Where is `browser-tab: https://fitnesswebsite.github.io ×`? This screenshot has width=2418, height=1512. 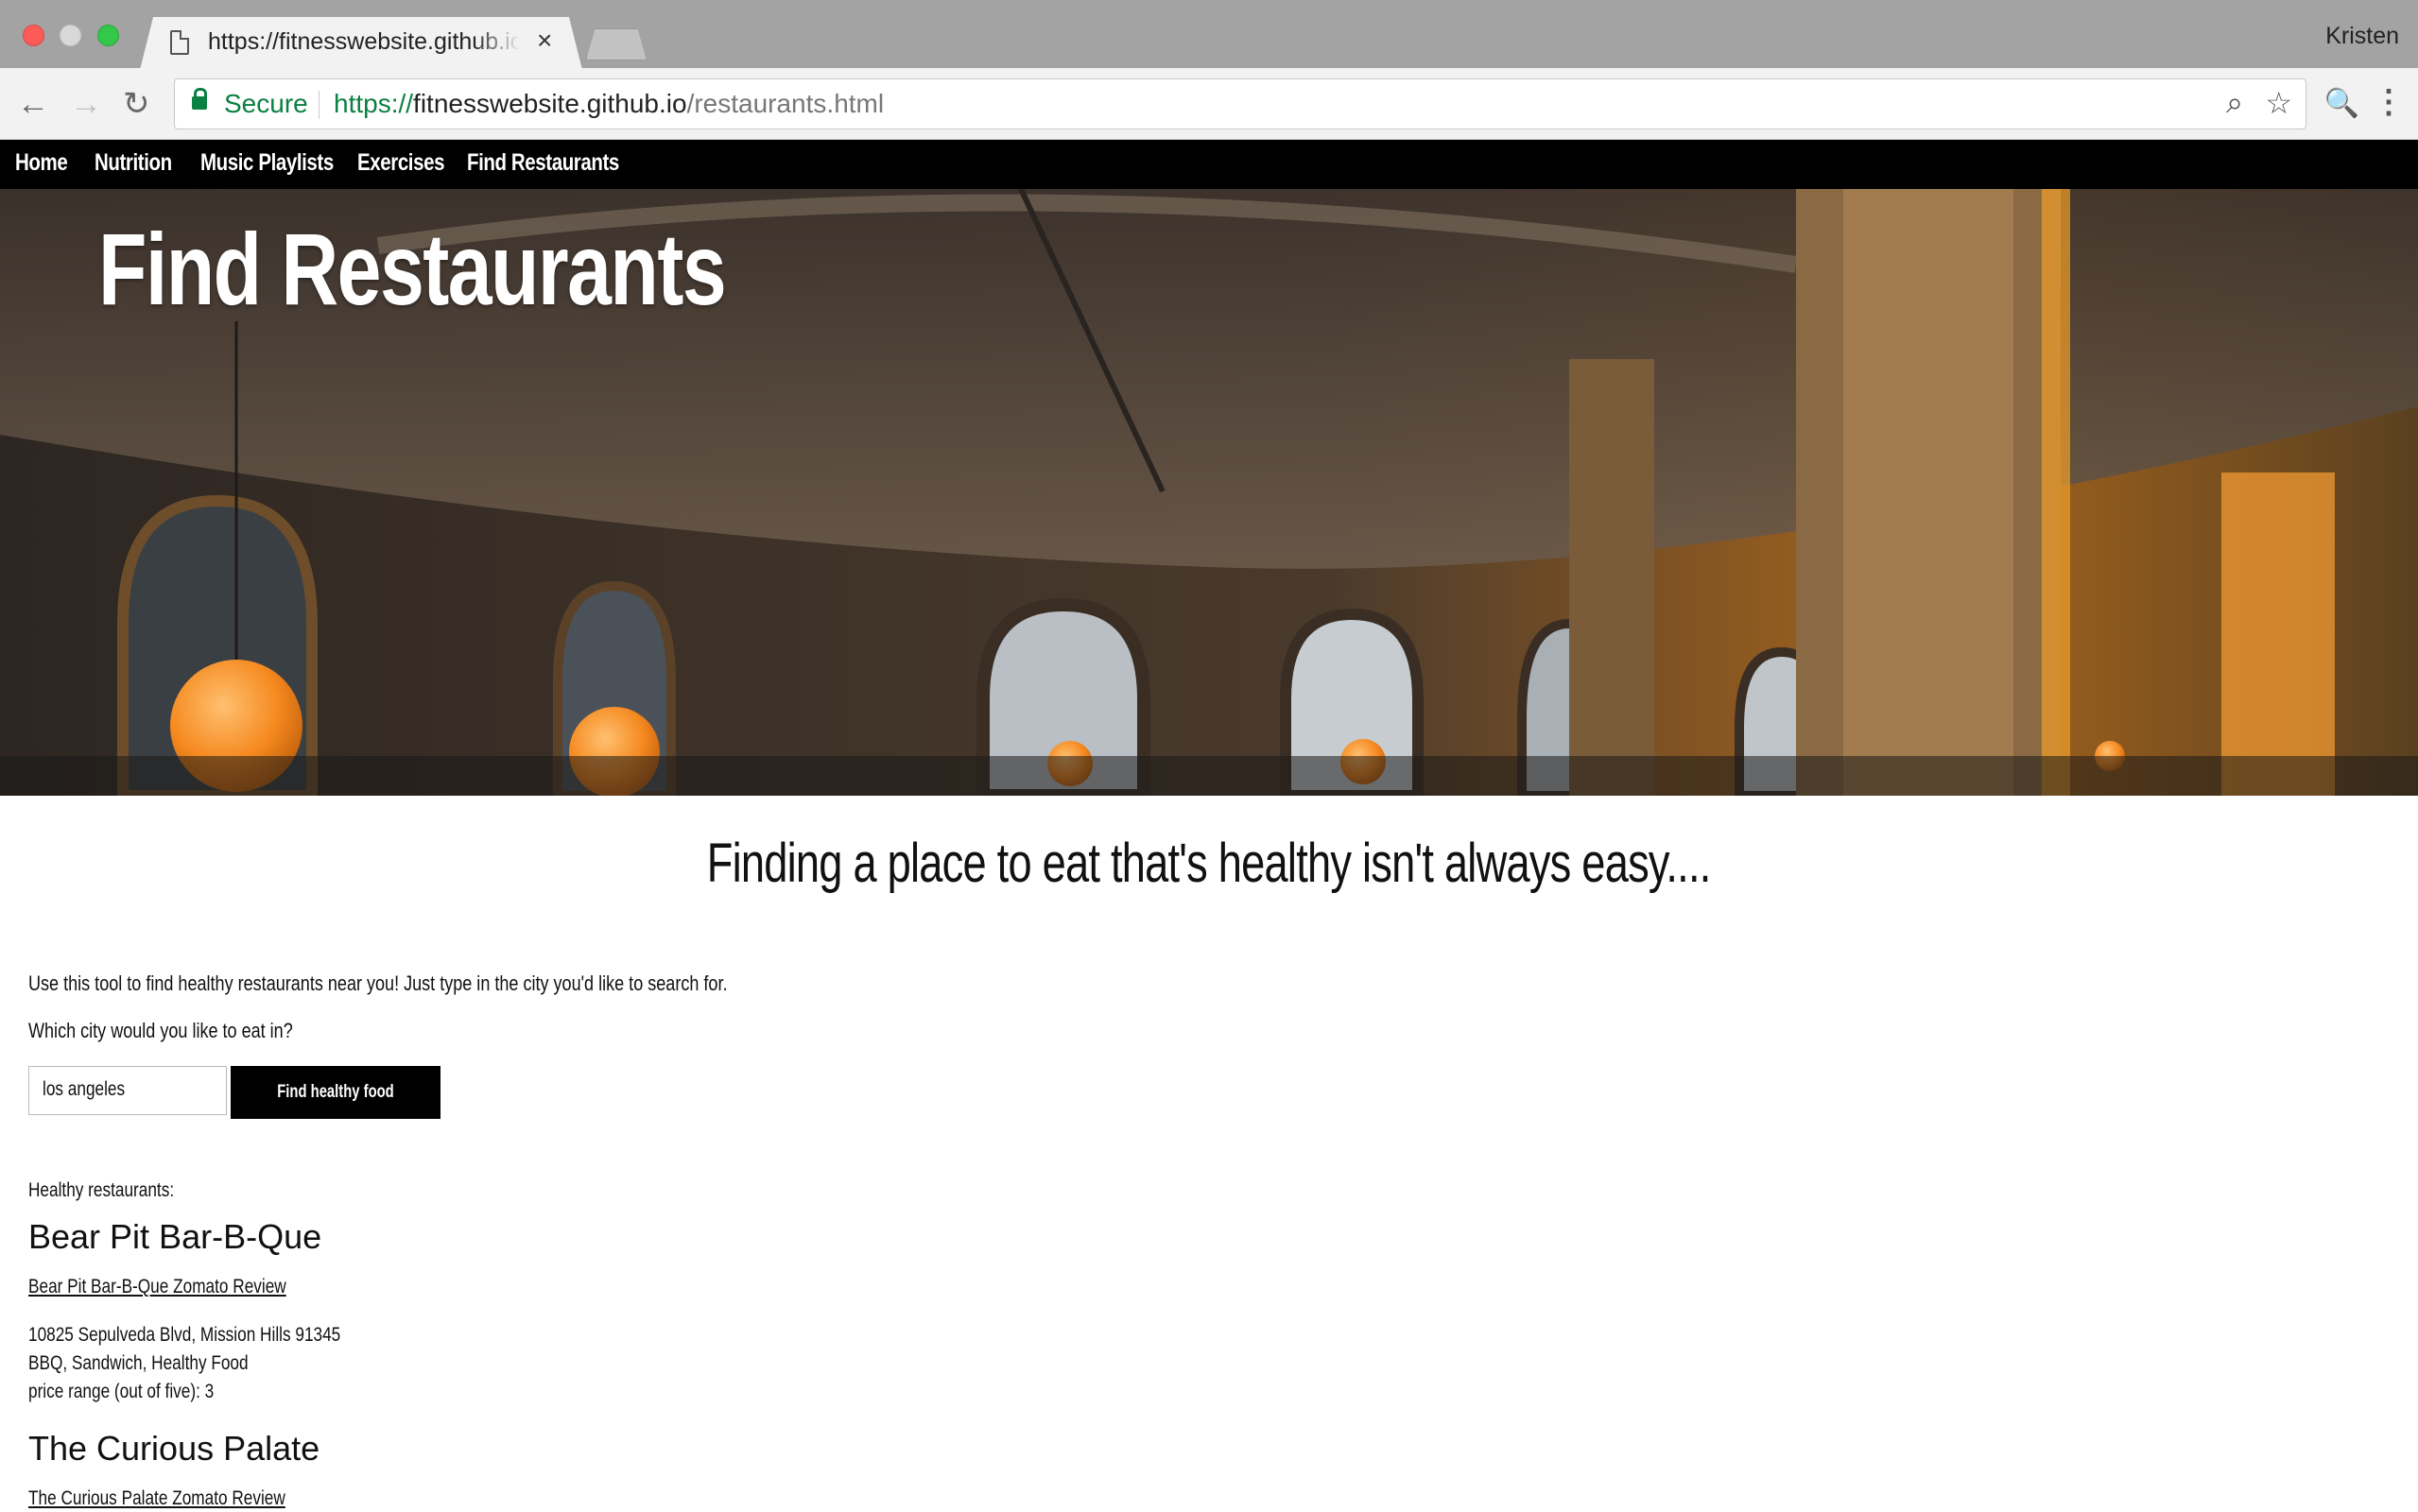
browser-tab: https://fitnesswebsite.github.io × is located at coordinates (361, 43).